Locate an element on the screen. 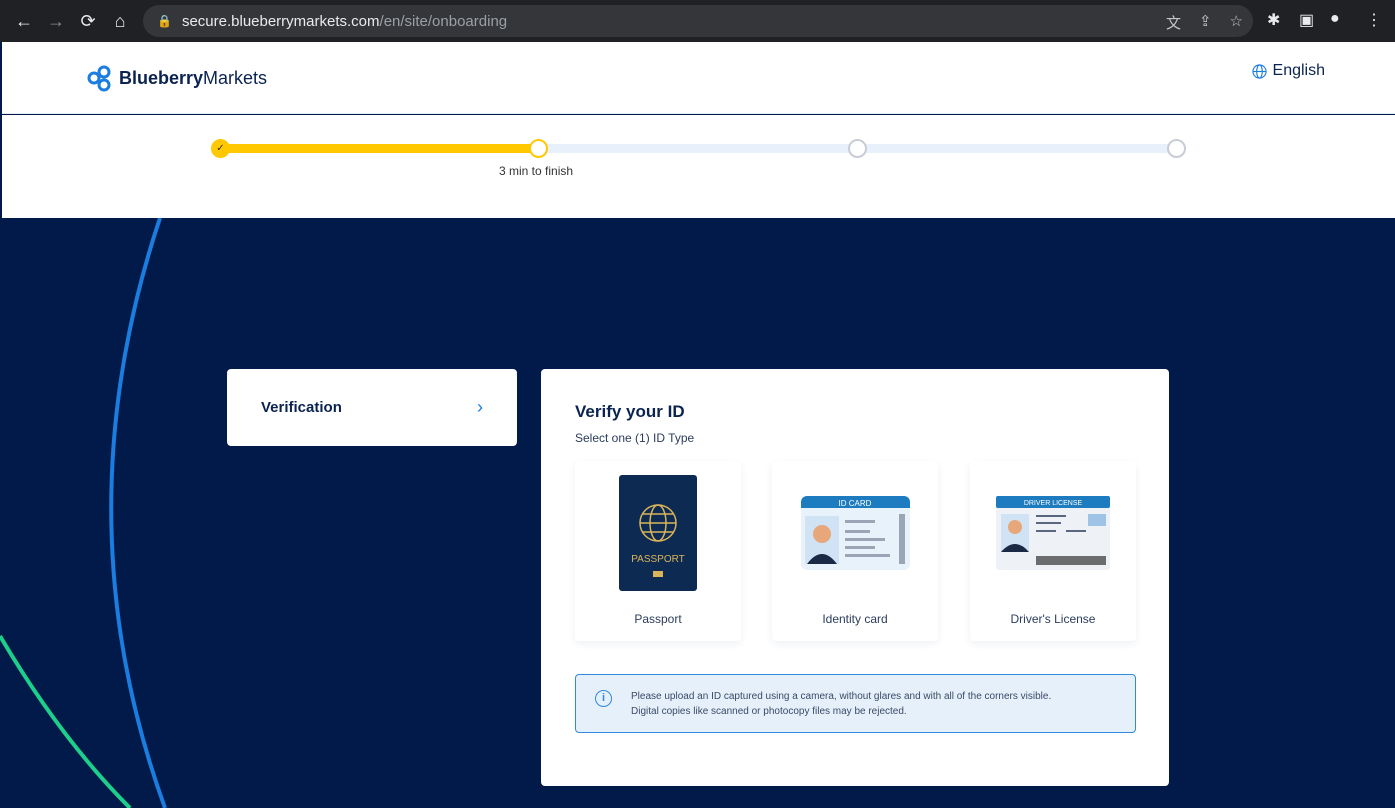  chevron-right-icon: › is located at coordinates (480, 407).